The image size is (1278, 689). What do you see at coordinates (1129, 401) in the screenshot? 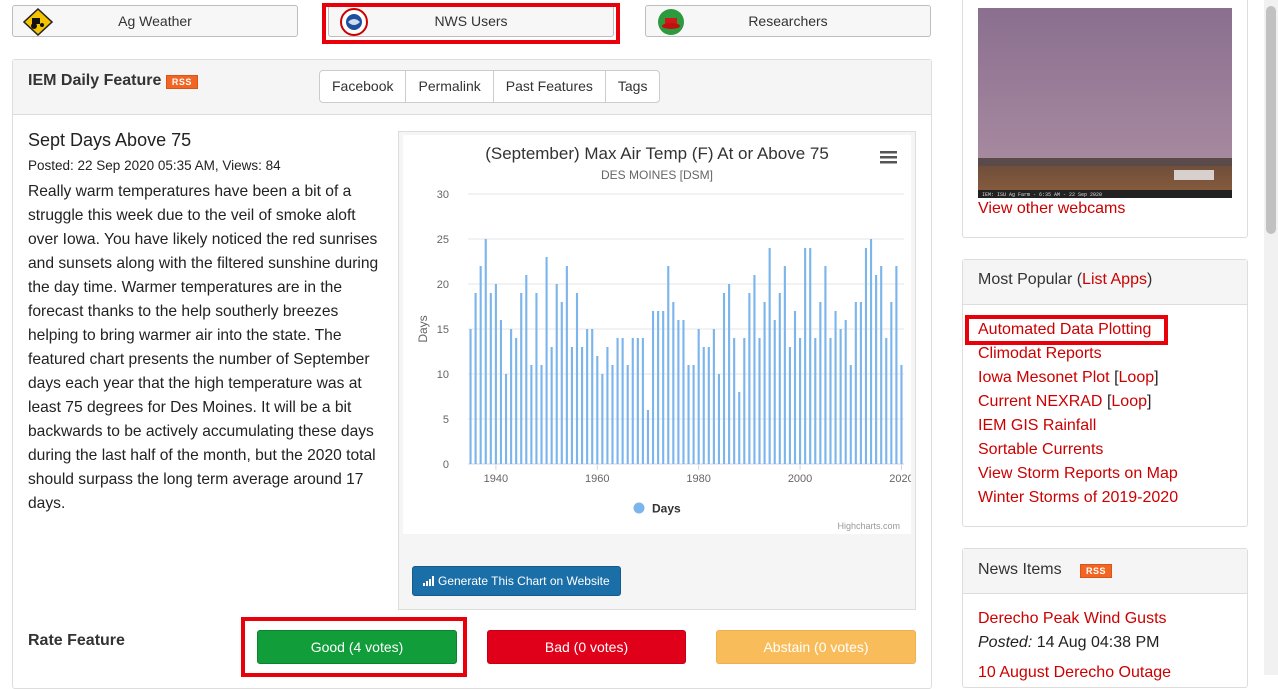
I see `current-nexrad-loop-link: Loop` at bounding box center [1129, 401].